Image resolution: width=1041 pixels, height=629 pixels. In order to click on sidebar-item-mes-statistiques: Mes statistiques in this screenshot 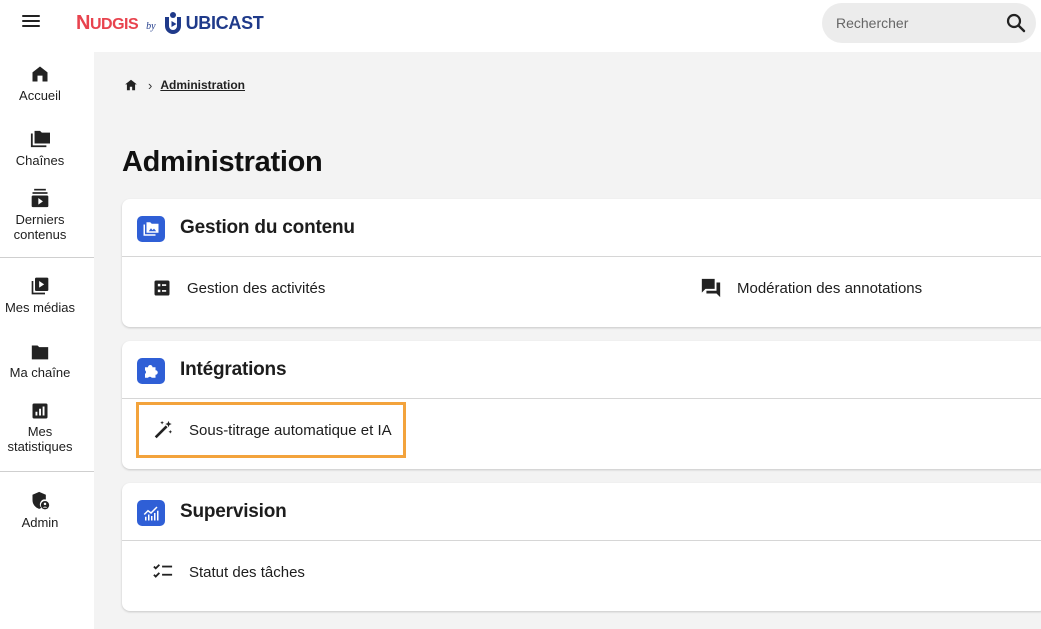, I will do `click(40, 428)`.